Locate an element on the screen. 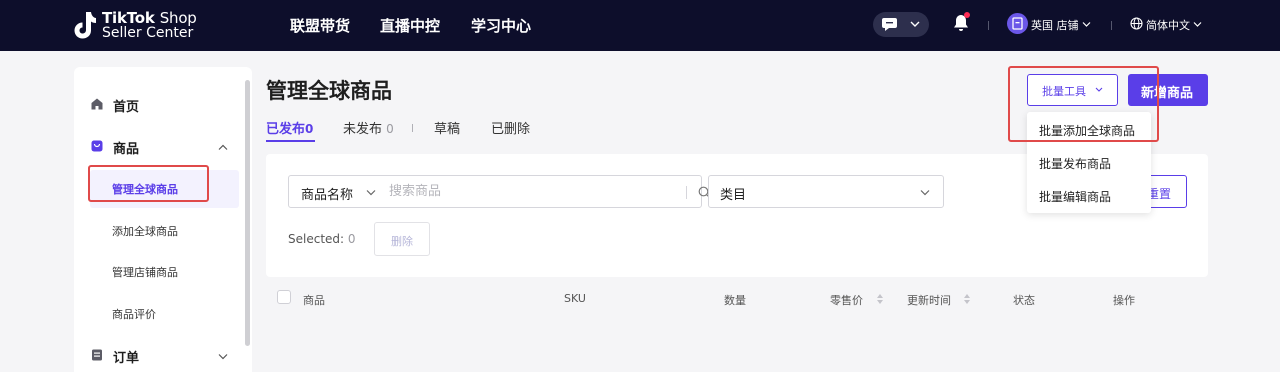 The image size is (1280, 372). tab-label: 已删除 is located at coordinates (511, 129).